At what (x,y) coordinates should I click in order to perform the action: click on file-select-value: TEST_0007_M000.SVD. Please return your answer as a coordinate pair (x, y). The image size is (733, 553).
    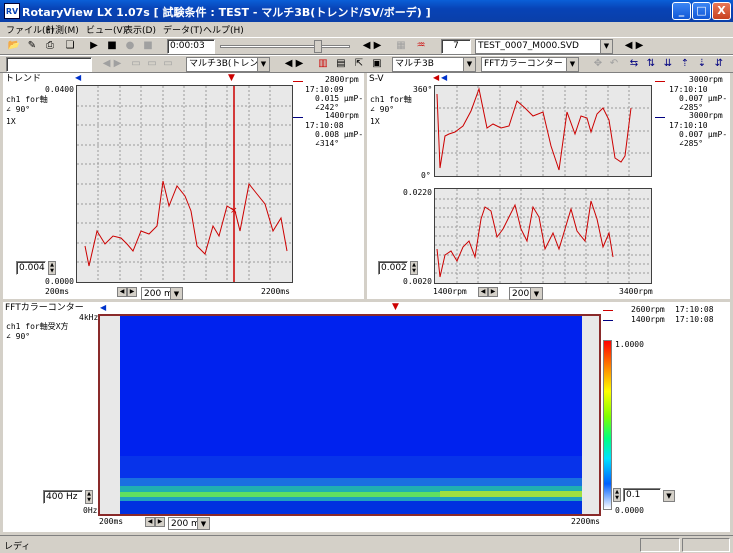
    Looking at the image, I should click on (528, 46).